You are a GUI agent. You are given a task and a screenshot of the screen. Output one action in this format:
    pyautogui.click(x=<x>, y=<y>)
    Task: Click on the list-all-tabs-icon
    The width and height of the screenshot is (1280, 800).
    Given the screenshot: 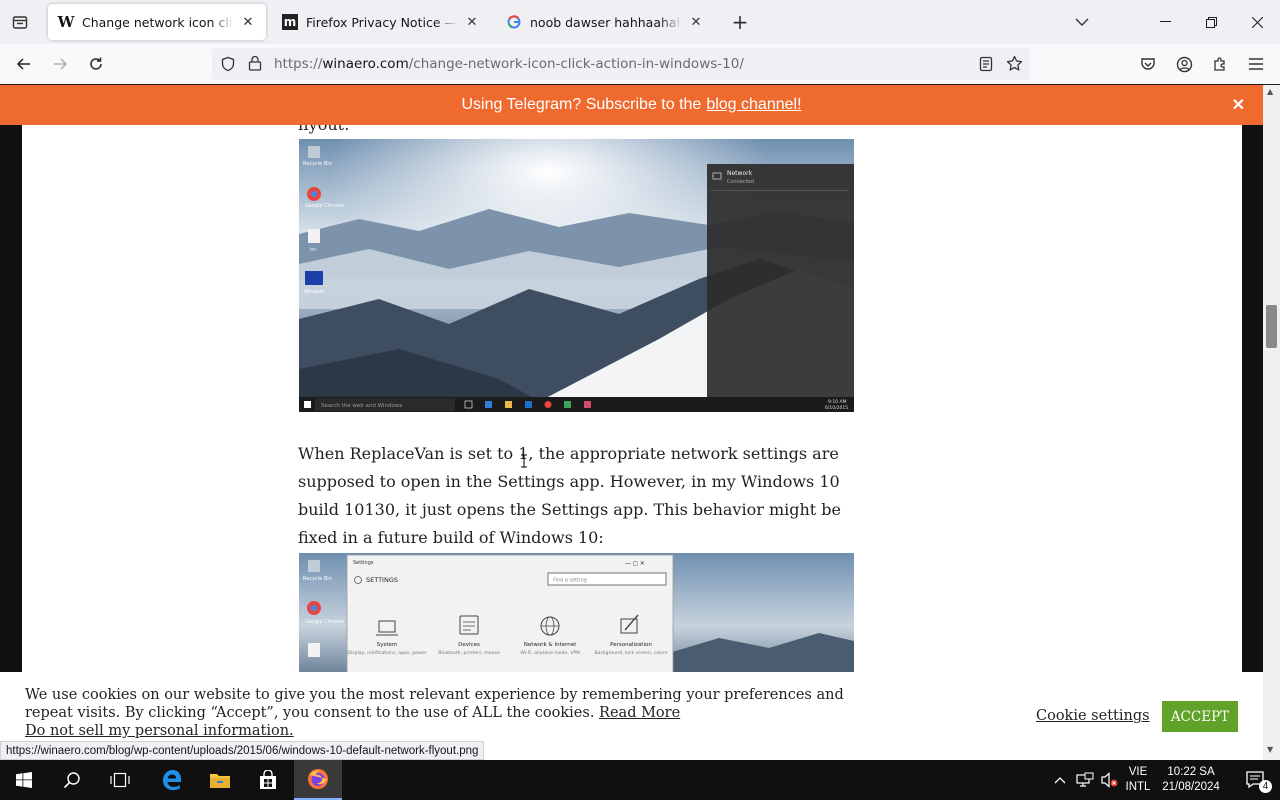 What is the action you would take?
    pyautogui.click(x=1082, y=22)
    